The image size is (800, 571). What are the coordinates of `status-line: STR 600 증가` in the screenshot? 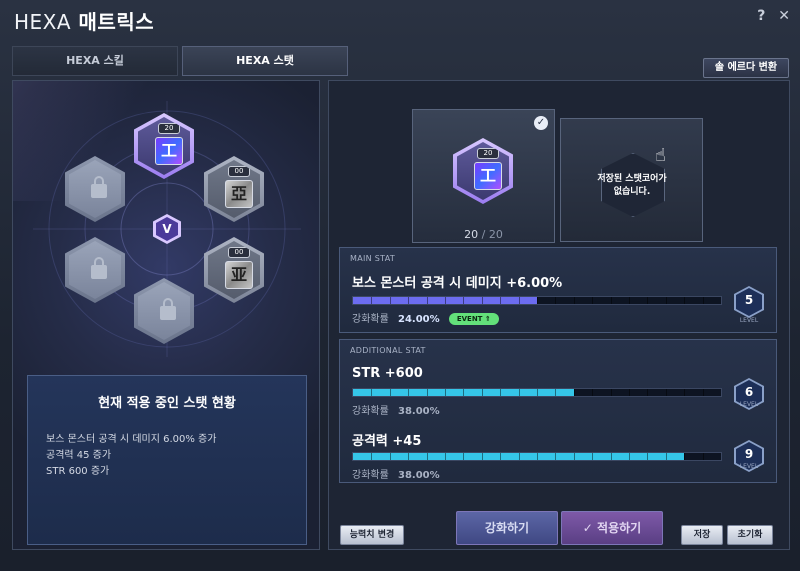 It's located at (78, 471).